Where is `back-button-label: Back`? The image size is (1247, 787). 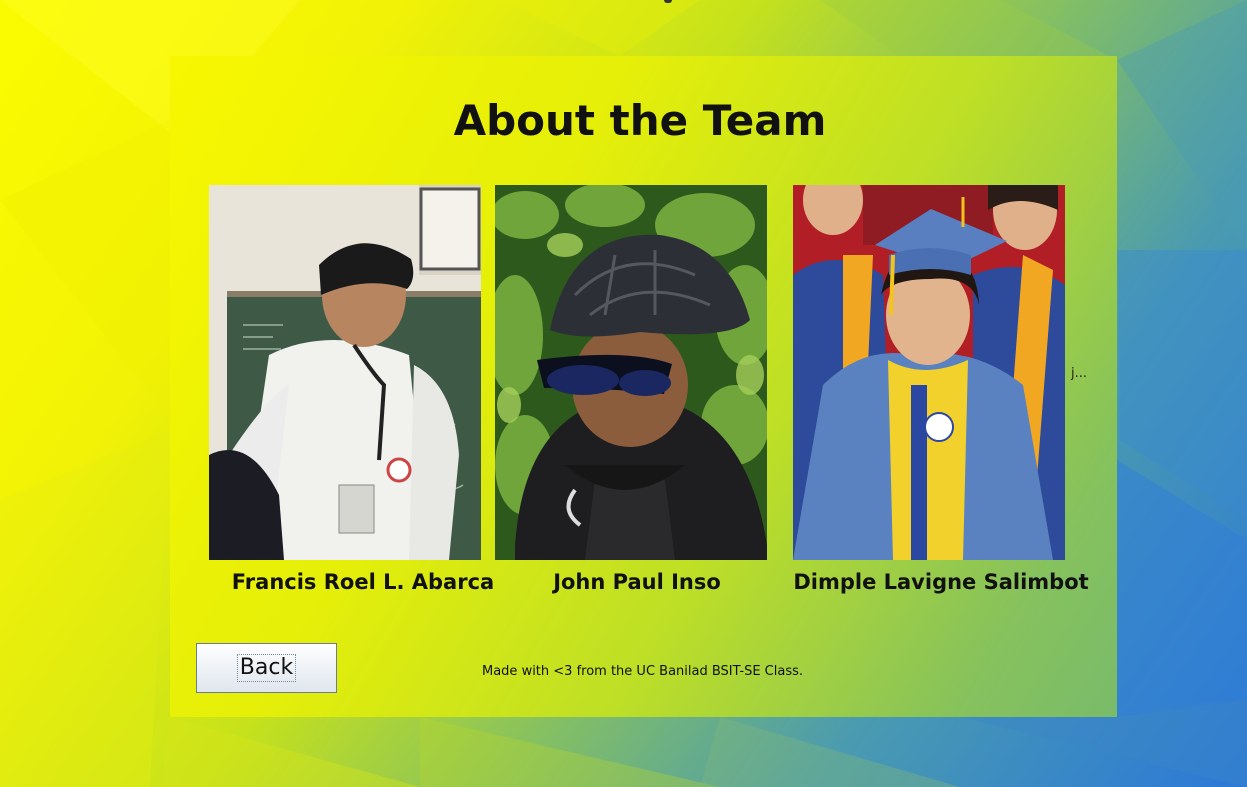 back-button-label: Back is located at coordinates (266, 668).